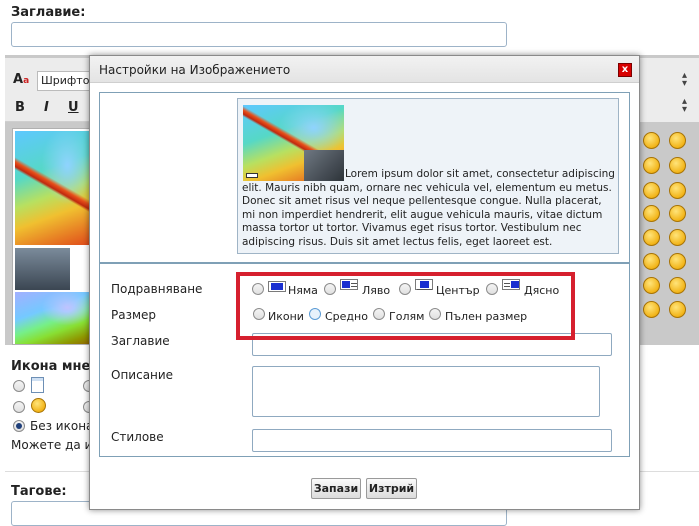 This screenshot has width=699, height=526. What do you see at coordinates (38, 405) in the screenshot?
I see `smiley-icon` at bounding box center [38, 405].